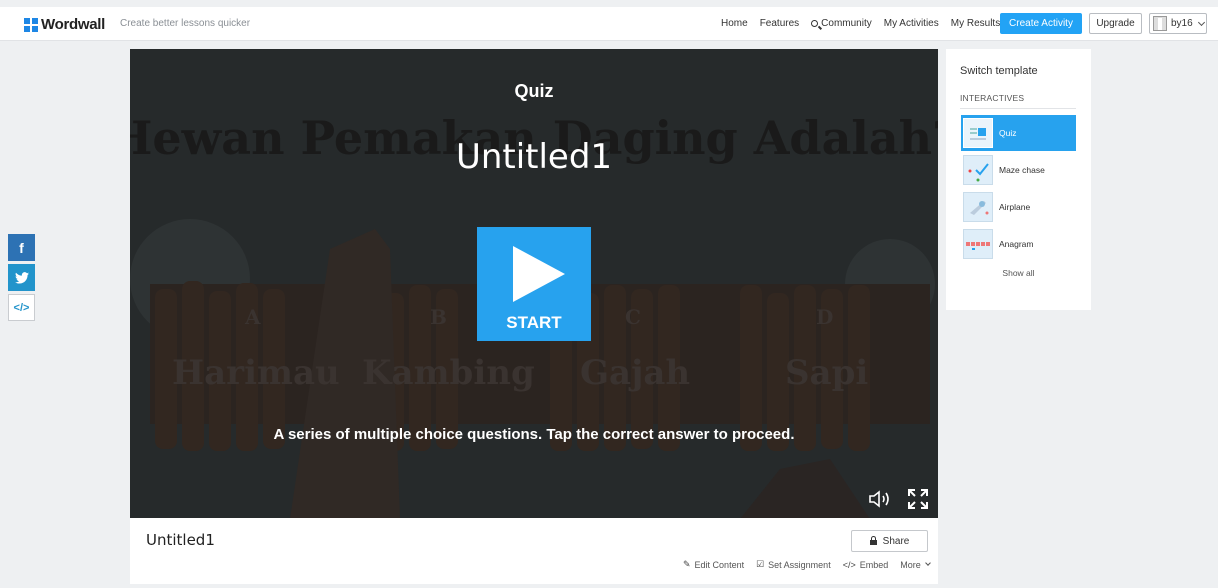 The width and height of the screenshot is (1218, 588). I want to click on answer-letter-b: B, so click(438, 317).